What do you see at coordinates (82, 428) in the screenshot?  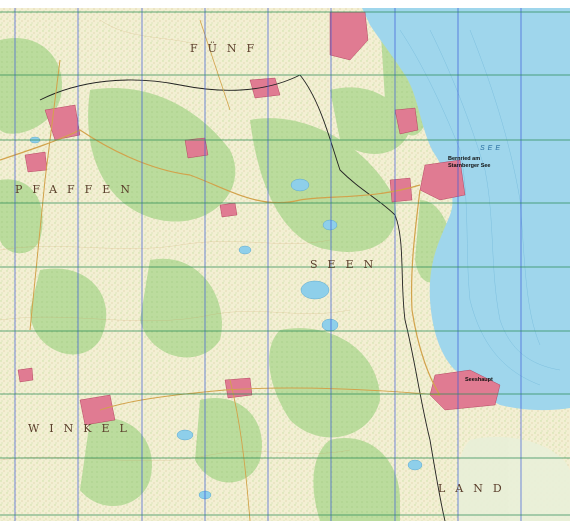 I see `region-label-winkel: WINKEL` at bounding box center [82, 428].